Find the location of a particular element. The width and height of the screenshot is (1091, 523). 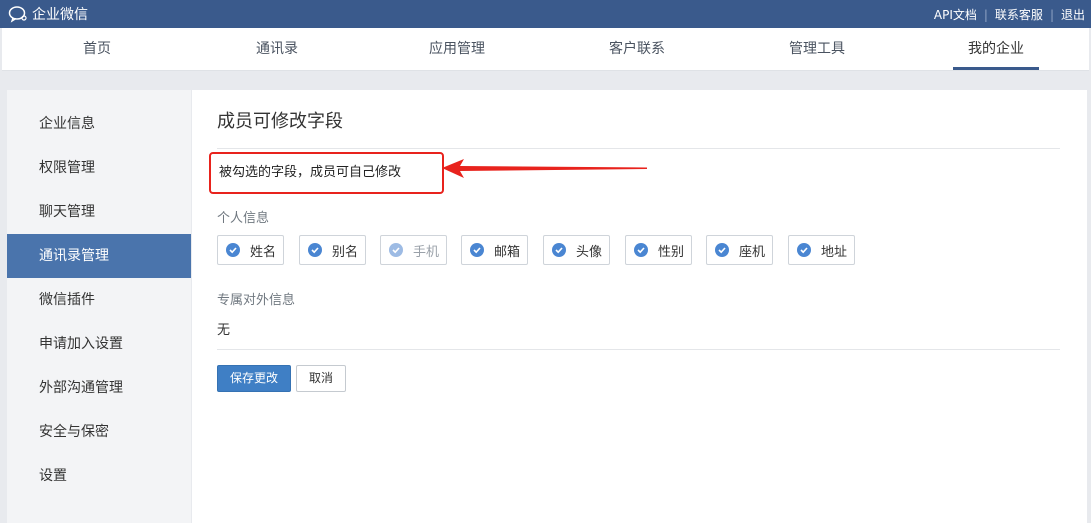

top-links: API文档 | 联系客服 | 退出 is located at coordinates (1009, 14).